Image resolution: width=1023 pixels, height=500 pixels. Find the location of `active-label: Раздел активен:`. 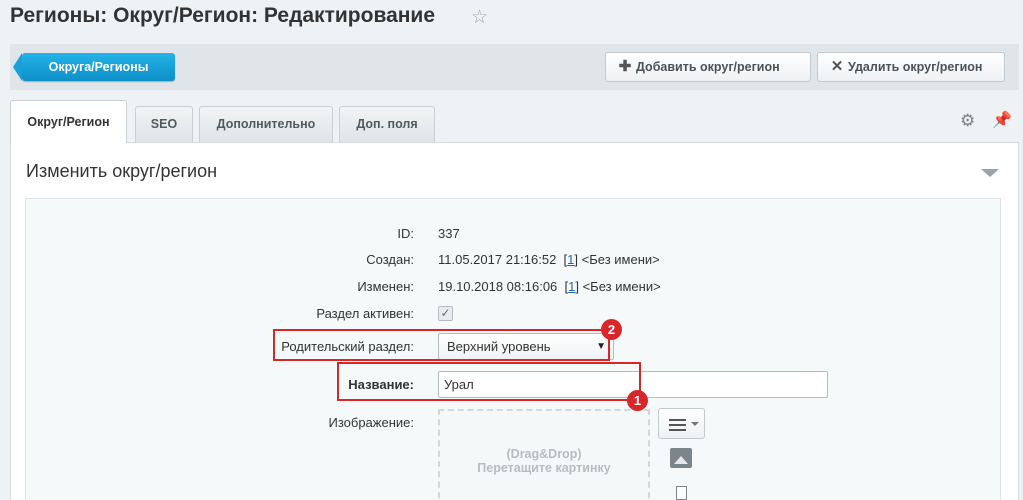

active-label: Раздел активен: is located at coordinates (365, 313).